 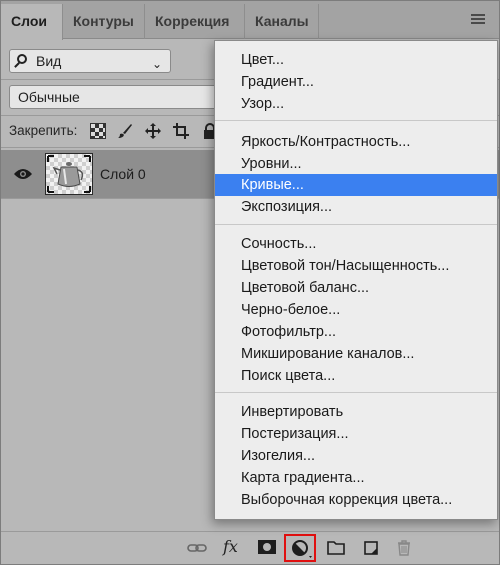 What do you see at coordinates (371, 548) in the screenshot?
I see `new-layer-icon` at bounding box center [371, 548].